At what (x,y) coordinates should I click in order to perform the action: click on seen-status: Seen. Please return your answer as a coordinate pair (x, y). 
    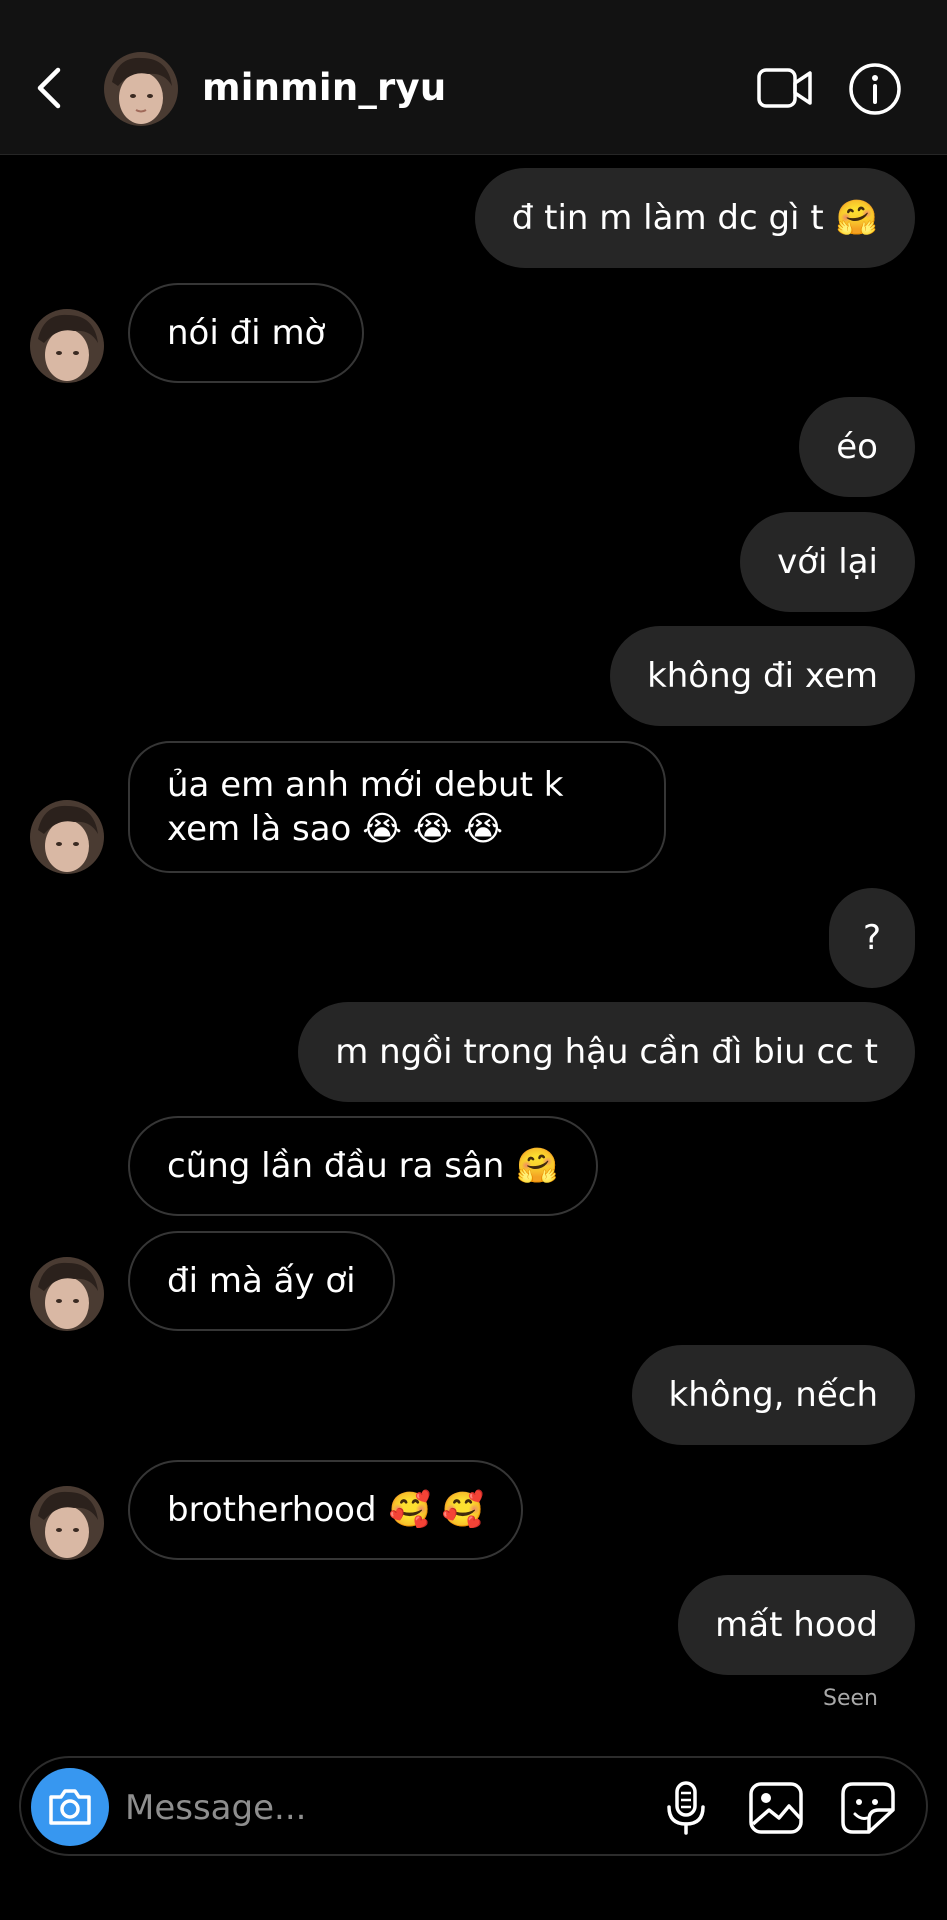
    Looking at the image, I should click on (850, 1698).